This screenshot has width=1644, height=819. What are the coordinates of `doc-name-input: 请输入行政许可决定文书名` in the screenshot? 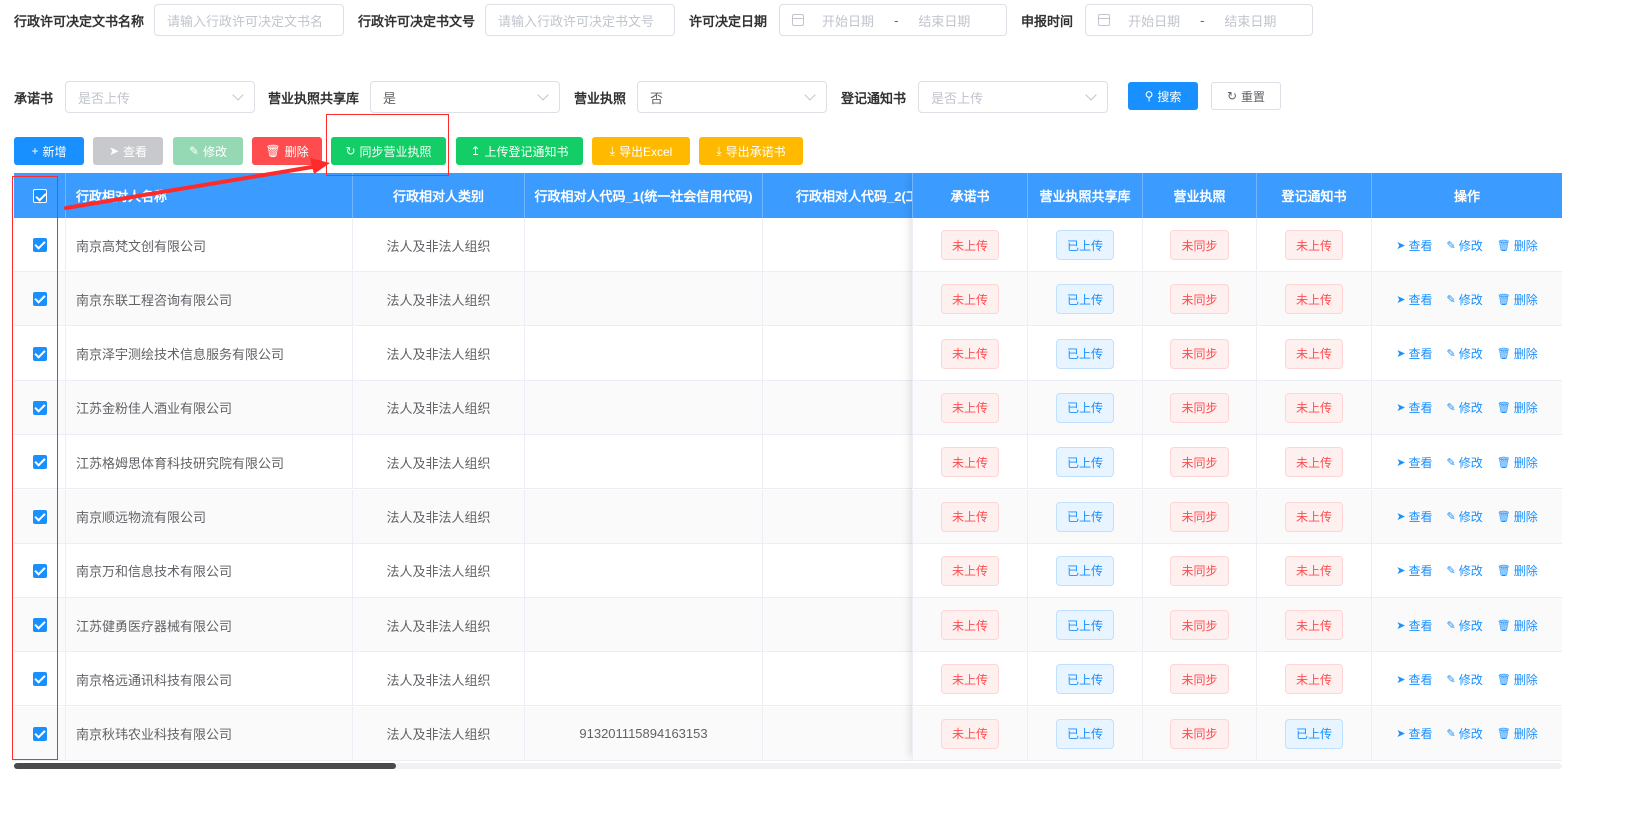 It's located at (249, 20).